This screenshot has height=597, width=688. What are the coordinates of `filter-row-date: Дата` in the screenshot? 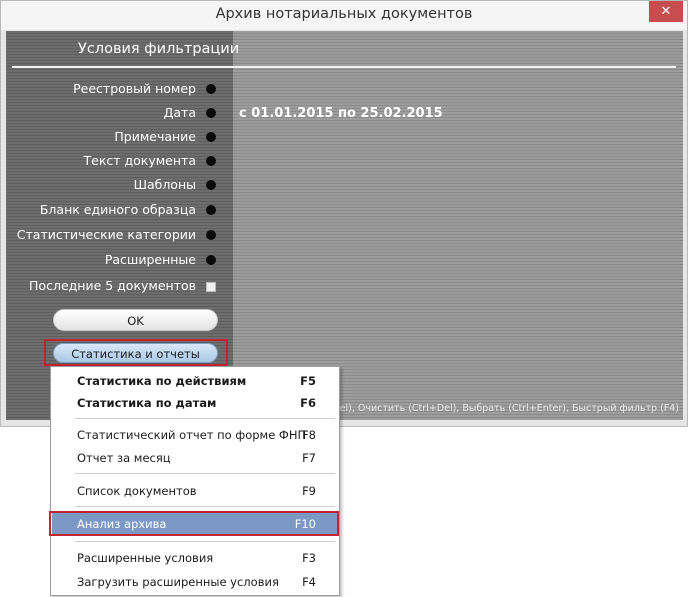 It's located at (111, 114).